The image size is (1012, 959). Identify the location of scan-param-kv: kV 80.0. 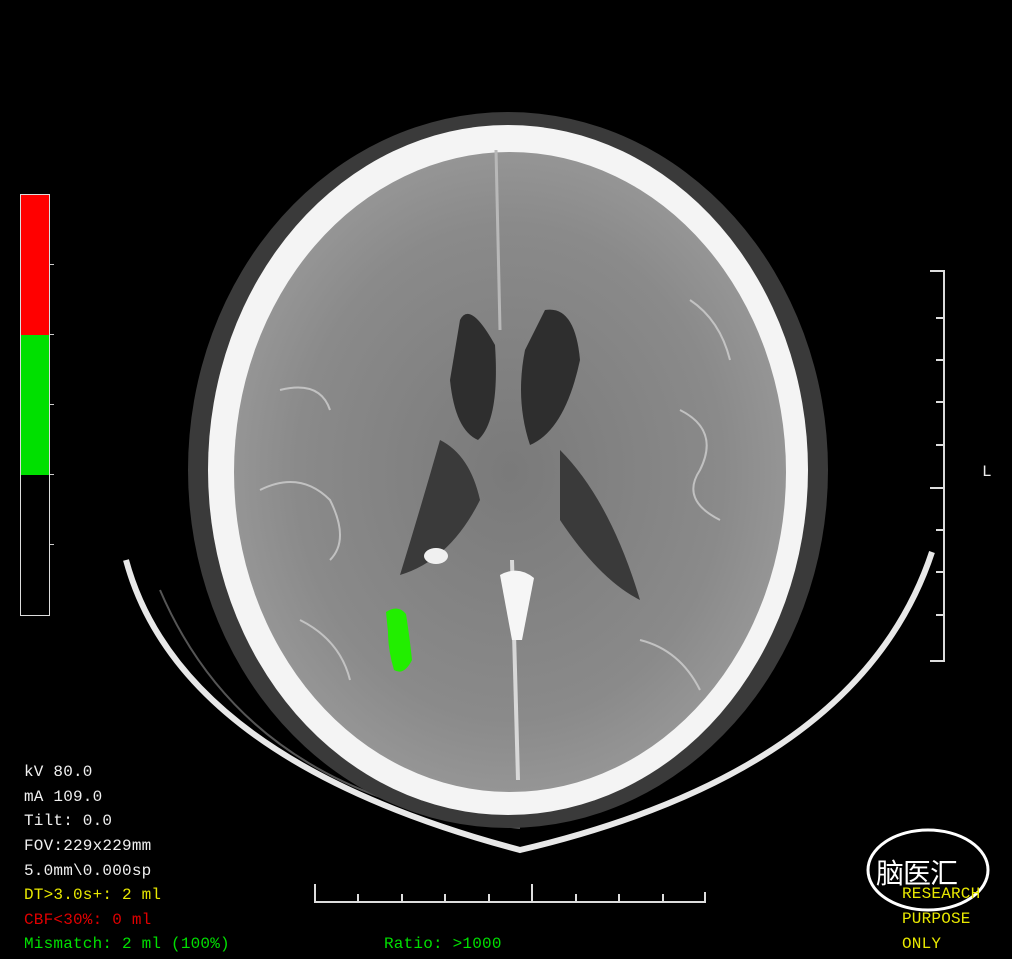
(58, 772).